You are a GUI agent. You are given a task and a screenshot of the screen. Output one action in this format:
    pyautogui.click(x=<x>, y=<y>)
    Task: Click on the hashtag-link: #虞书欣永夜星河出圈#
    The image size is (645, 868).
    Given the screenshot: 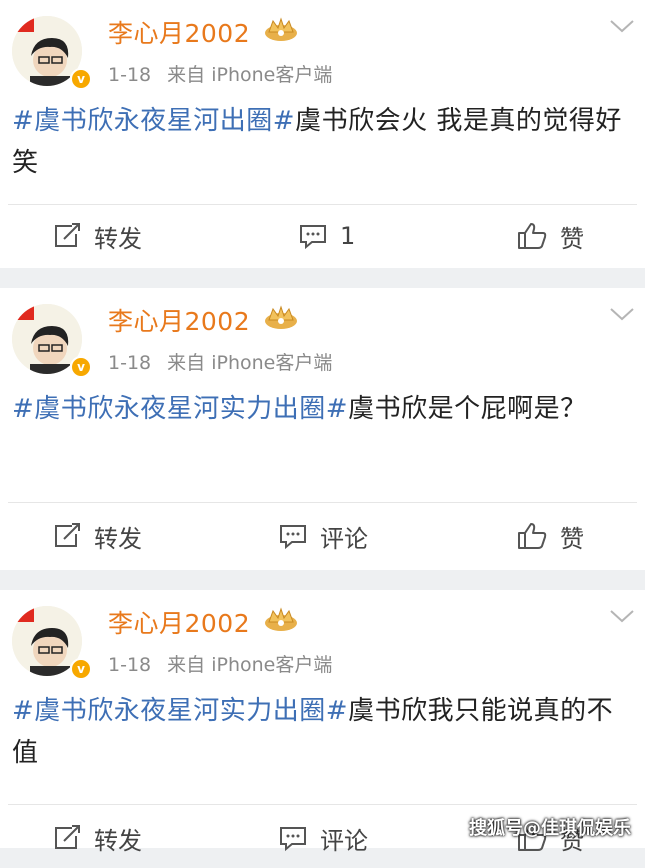 What is the action you would take?
    pyautogui.click(x=153, y=121)
    